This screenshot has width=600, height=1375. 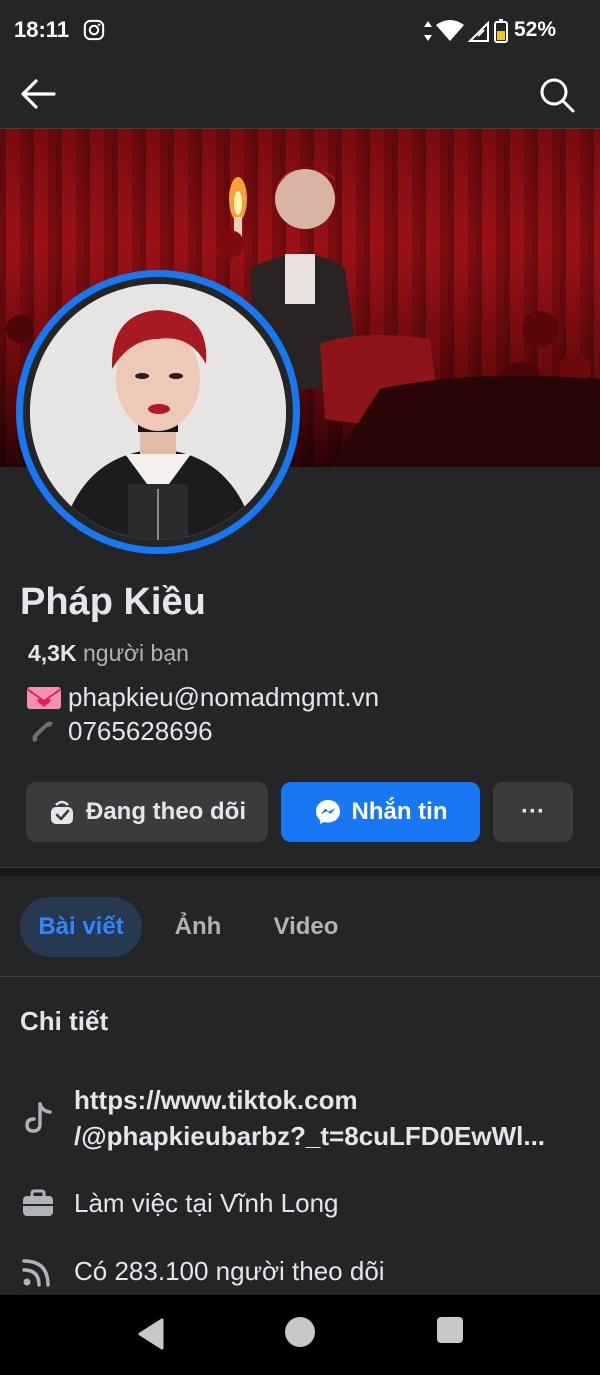 What do you see at coordinates (113, 602) in the screenshot?
I see `profile-name: Pháp Kiều` at bounding box center [113, 602].